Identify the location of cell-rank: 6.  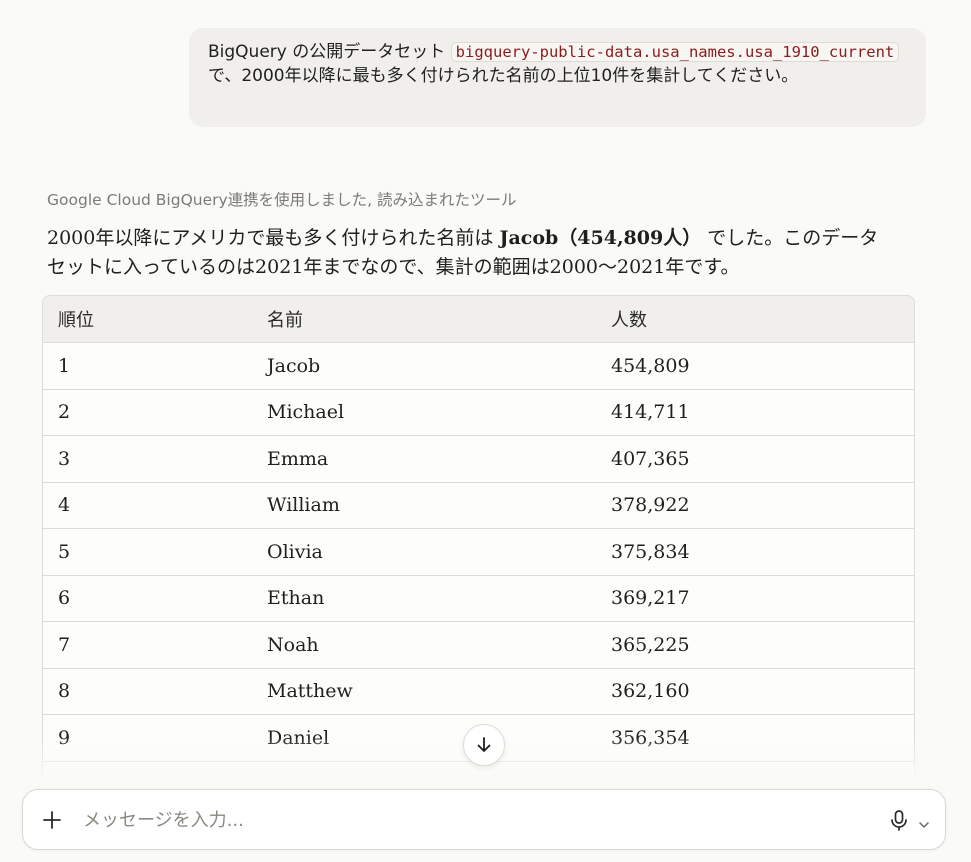
(147, 598).